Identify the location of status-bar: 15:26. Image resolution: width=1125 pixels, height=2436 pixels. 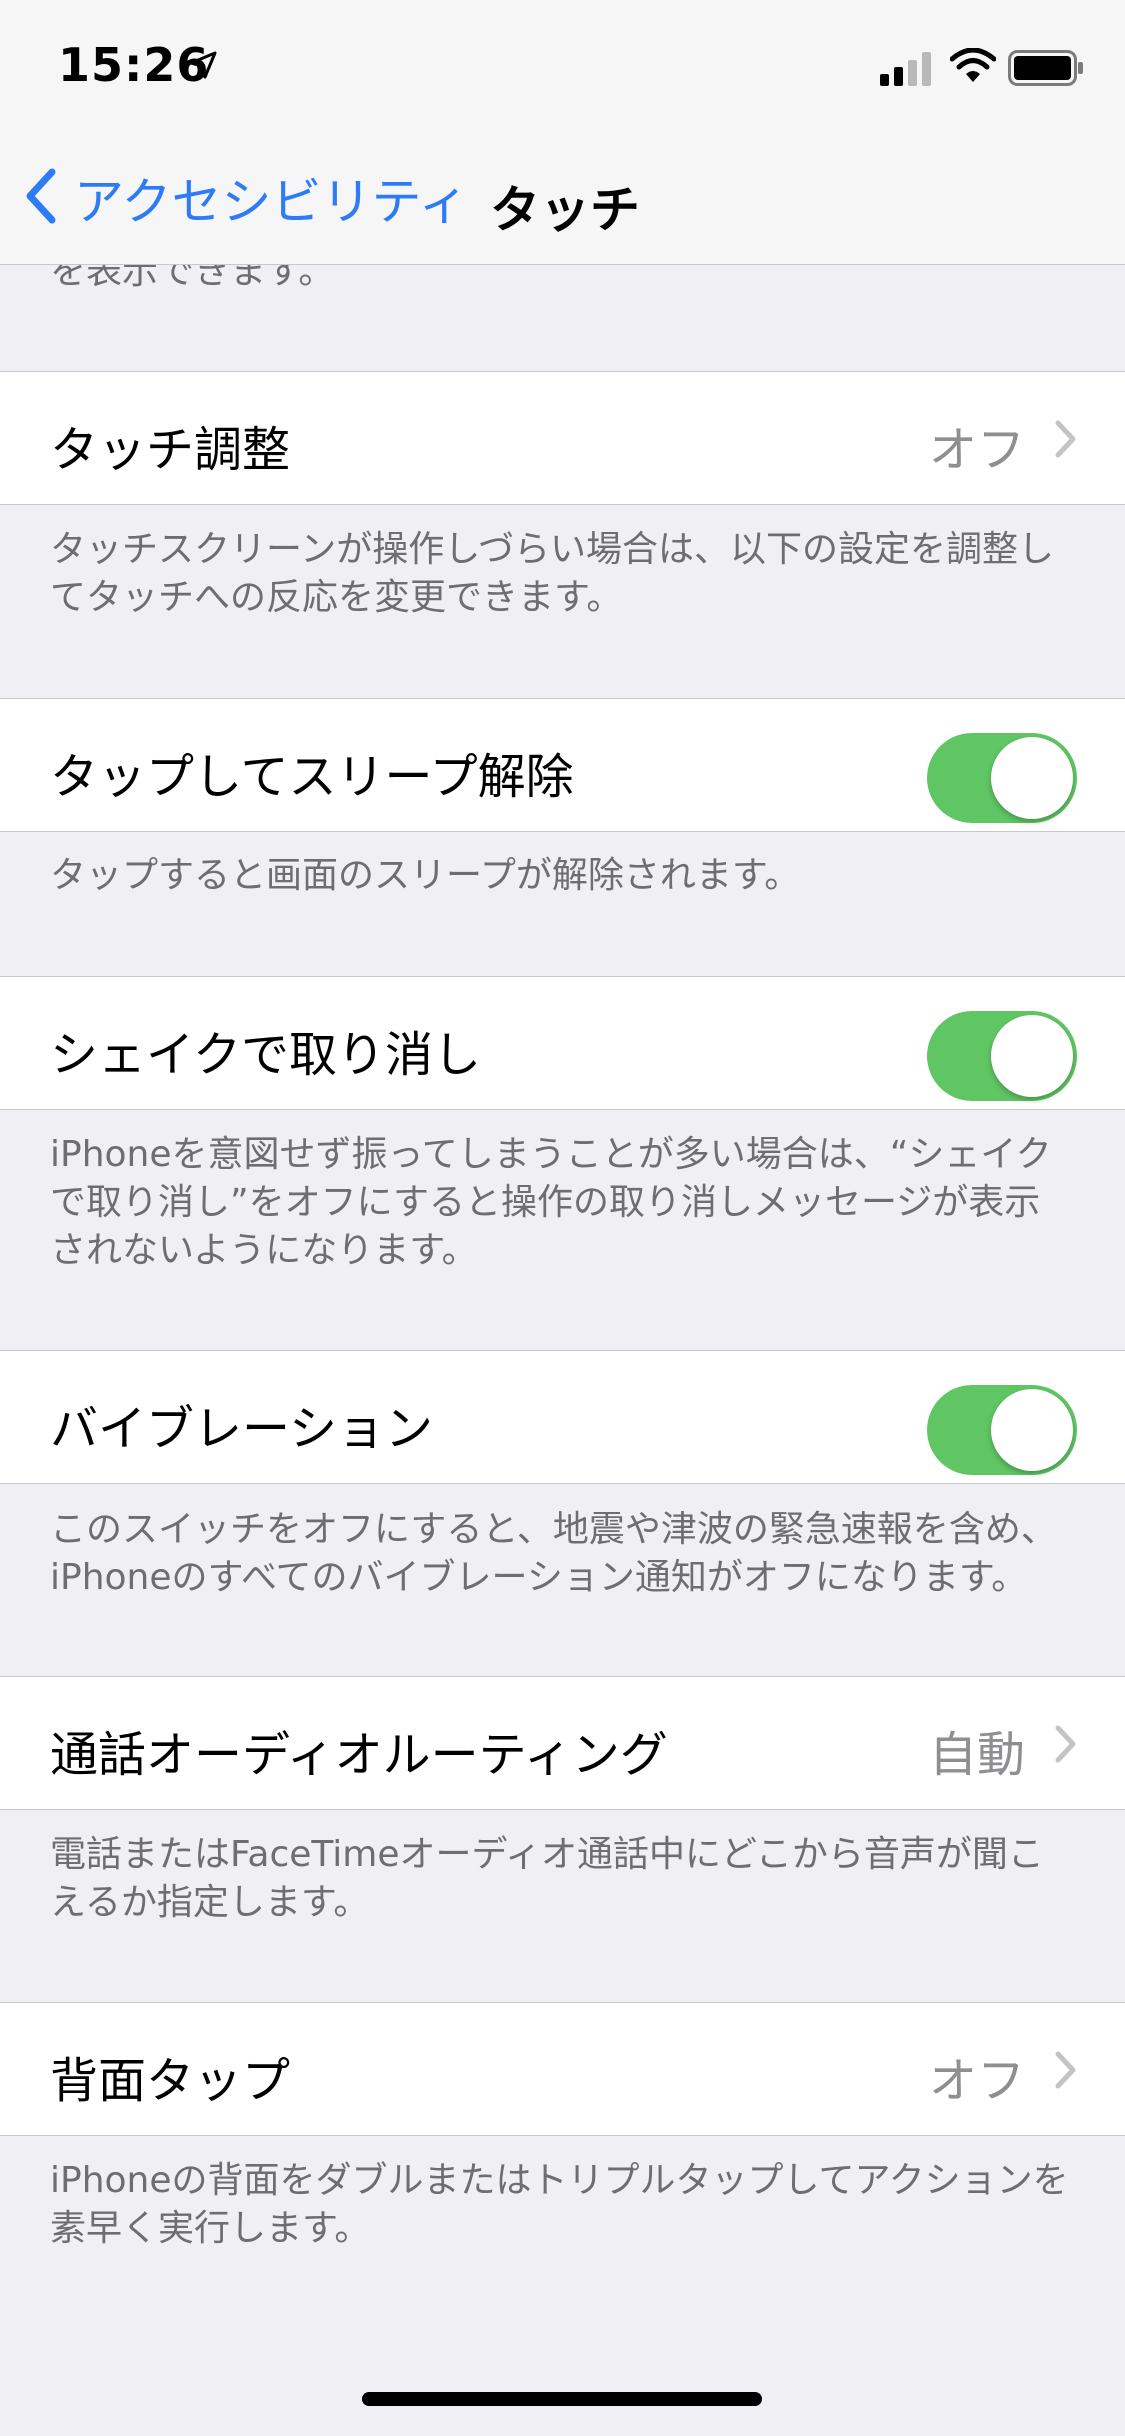
(562, 66).